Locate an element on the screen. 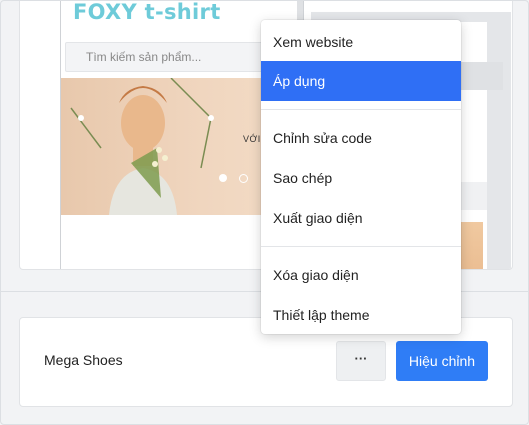  store-title: FOXY t-shirt is located at coordinates (147, 12).